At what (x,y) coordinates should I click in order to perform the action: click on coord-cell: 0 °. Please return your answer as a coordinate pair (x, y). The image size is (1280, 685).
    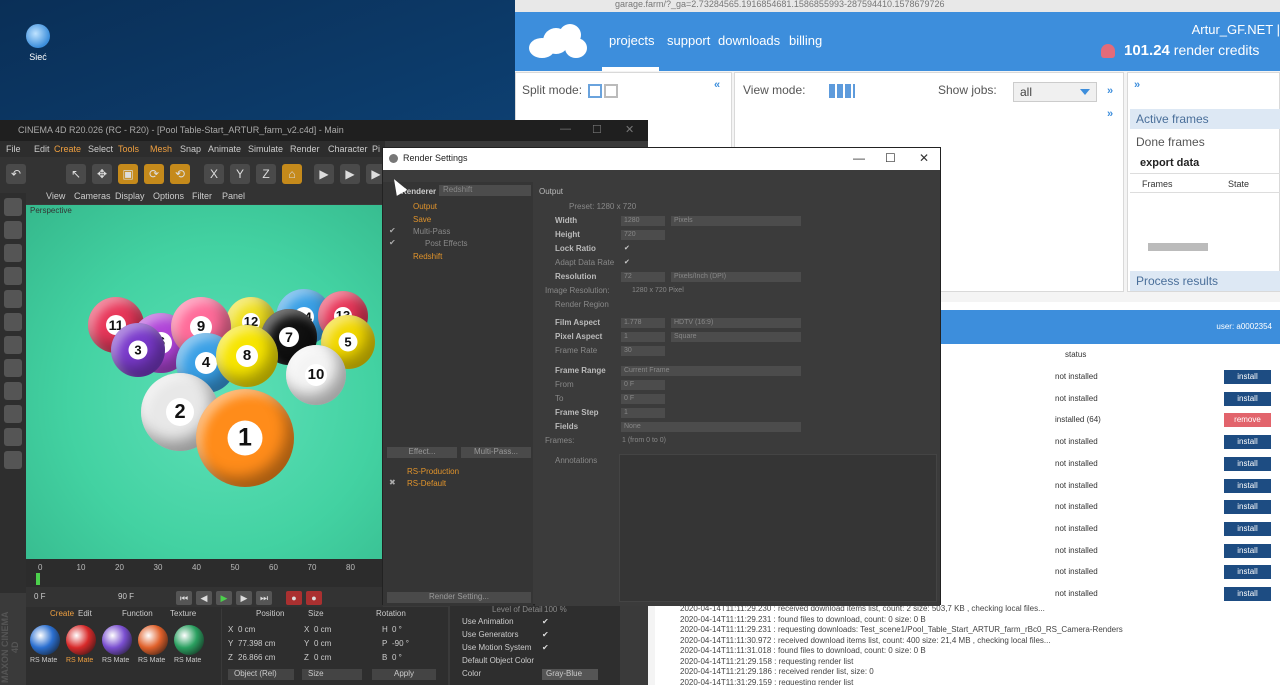
    Looking at the image, I should click on (397, 657).